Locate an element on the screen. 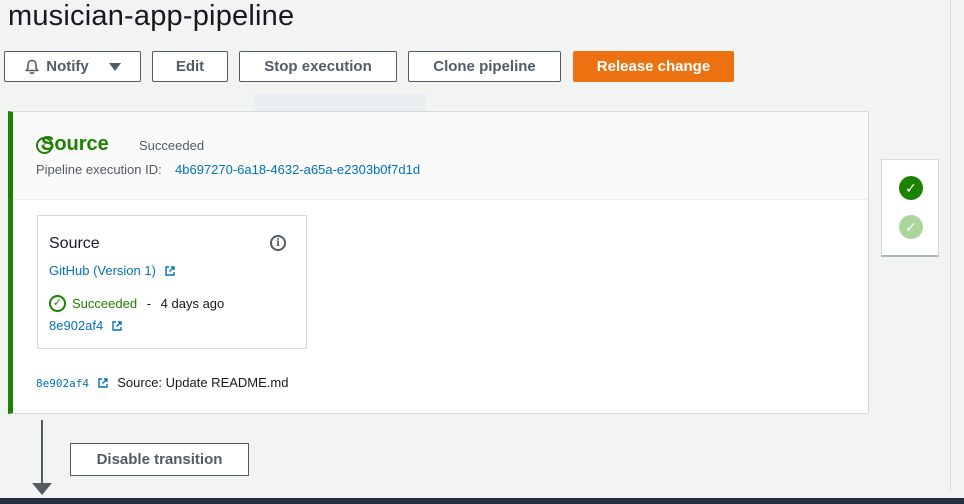  info-icon: i is located at coordinates (278, 243).